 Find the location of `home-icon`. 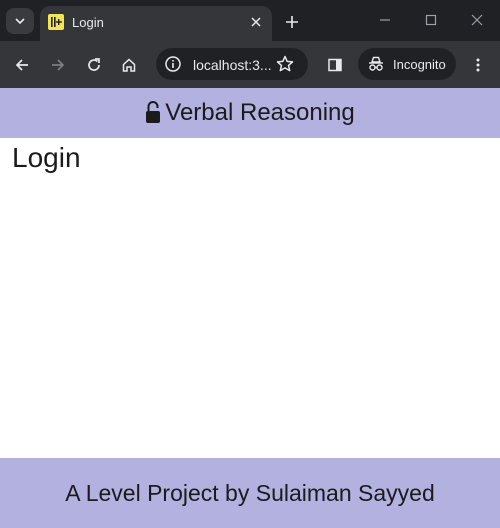

home-icon is located at coordinates (129, 65).